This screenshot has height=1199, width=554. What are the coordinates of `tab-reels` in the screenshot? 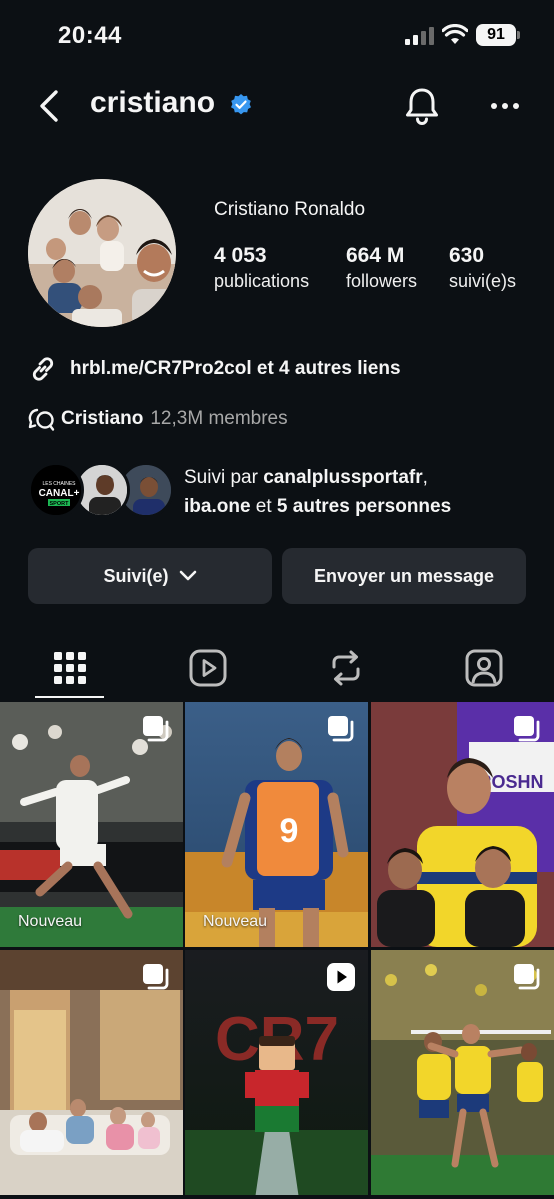 It's located at (208, 668).